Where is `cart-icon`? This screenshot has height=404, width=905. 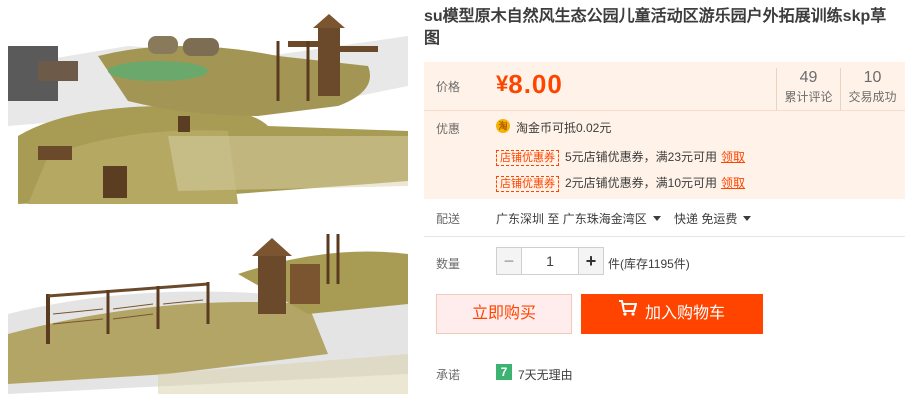
cart-icon is located at coordinates (628, 312).